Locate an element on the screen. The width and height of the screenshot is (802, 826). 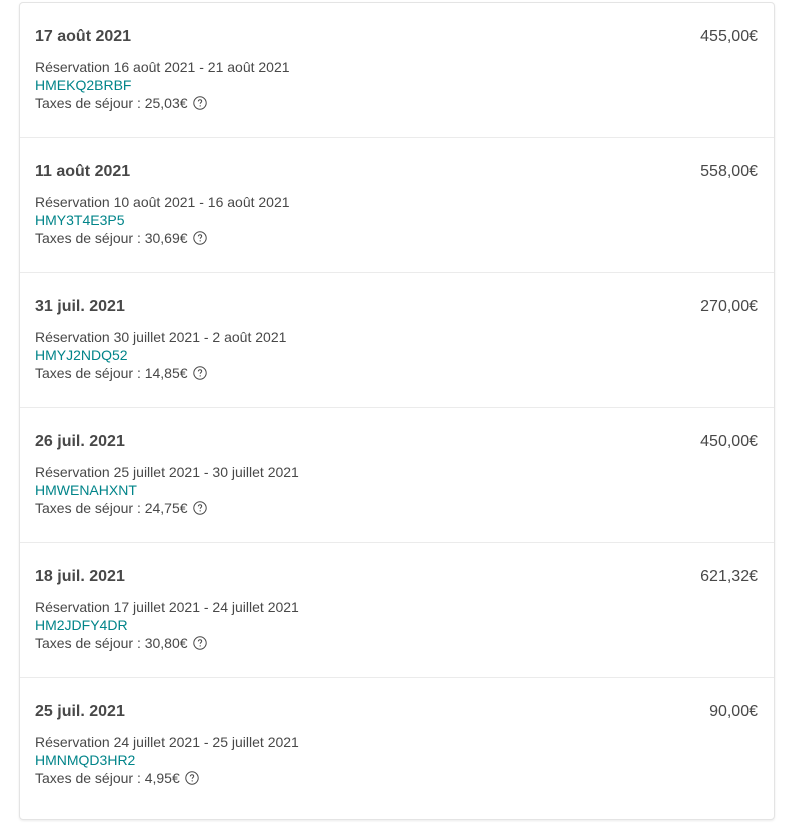
confirmation-code-link: HMY3T4E3P5 is located at coordinates (162, 220).